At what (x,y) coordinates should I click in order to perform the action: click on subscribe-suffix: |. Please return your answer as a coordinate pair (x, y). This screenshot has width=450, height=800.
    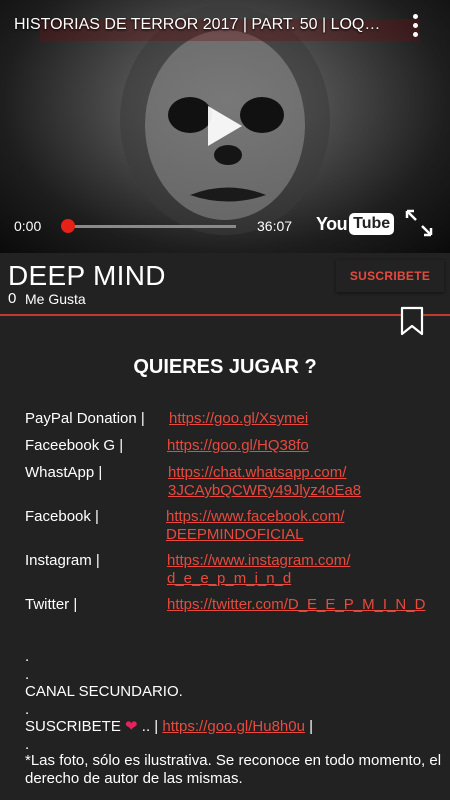
    Looking at the image, I should click on (311, 726).